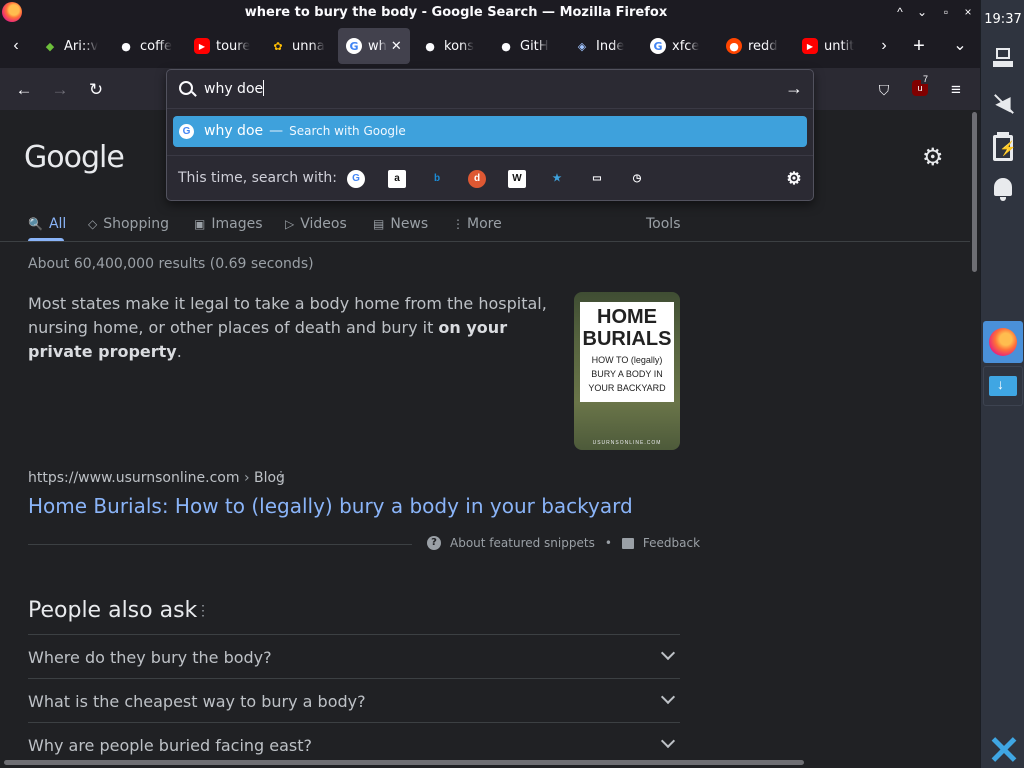  Describe the element at coordinates (203, 610) in the screenshot. I see `paa-menu-icon: ⋮` at that location.